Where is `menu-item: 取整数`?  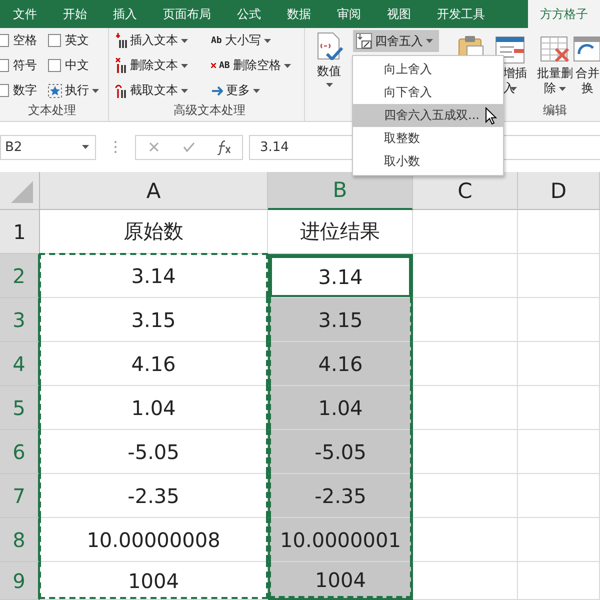
menu-item: 取整数 is located at coordinates (428, 138).